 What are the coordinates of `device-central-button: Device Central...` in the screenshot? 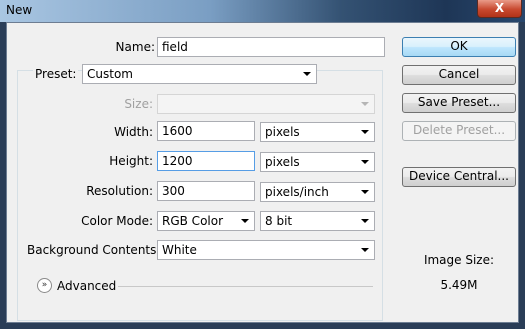 It's located at (459, 177).